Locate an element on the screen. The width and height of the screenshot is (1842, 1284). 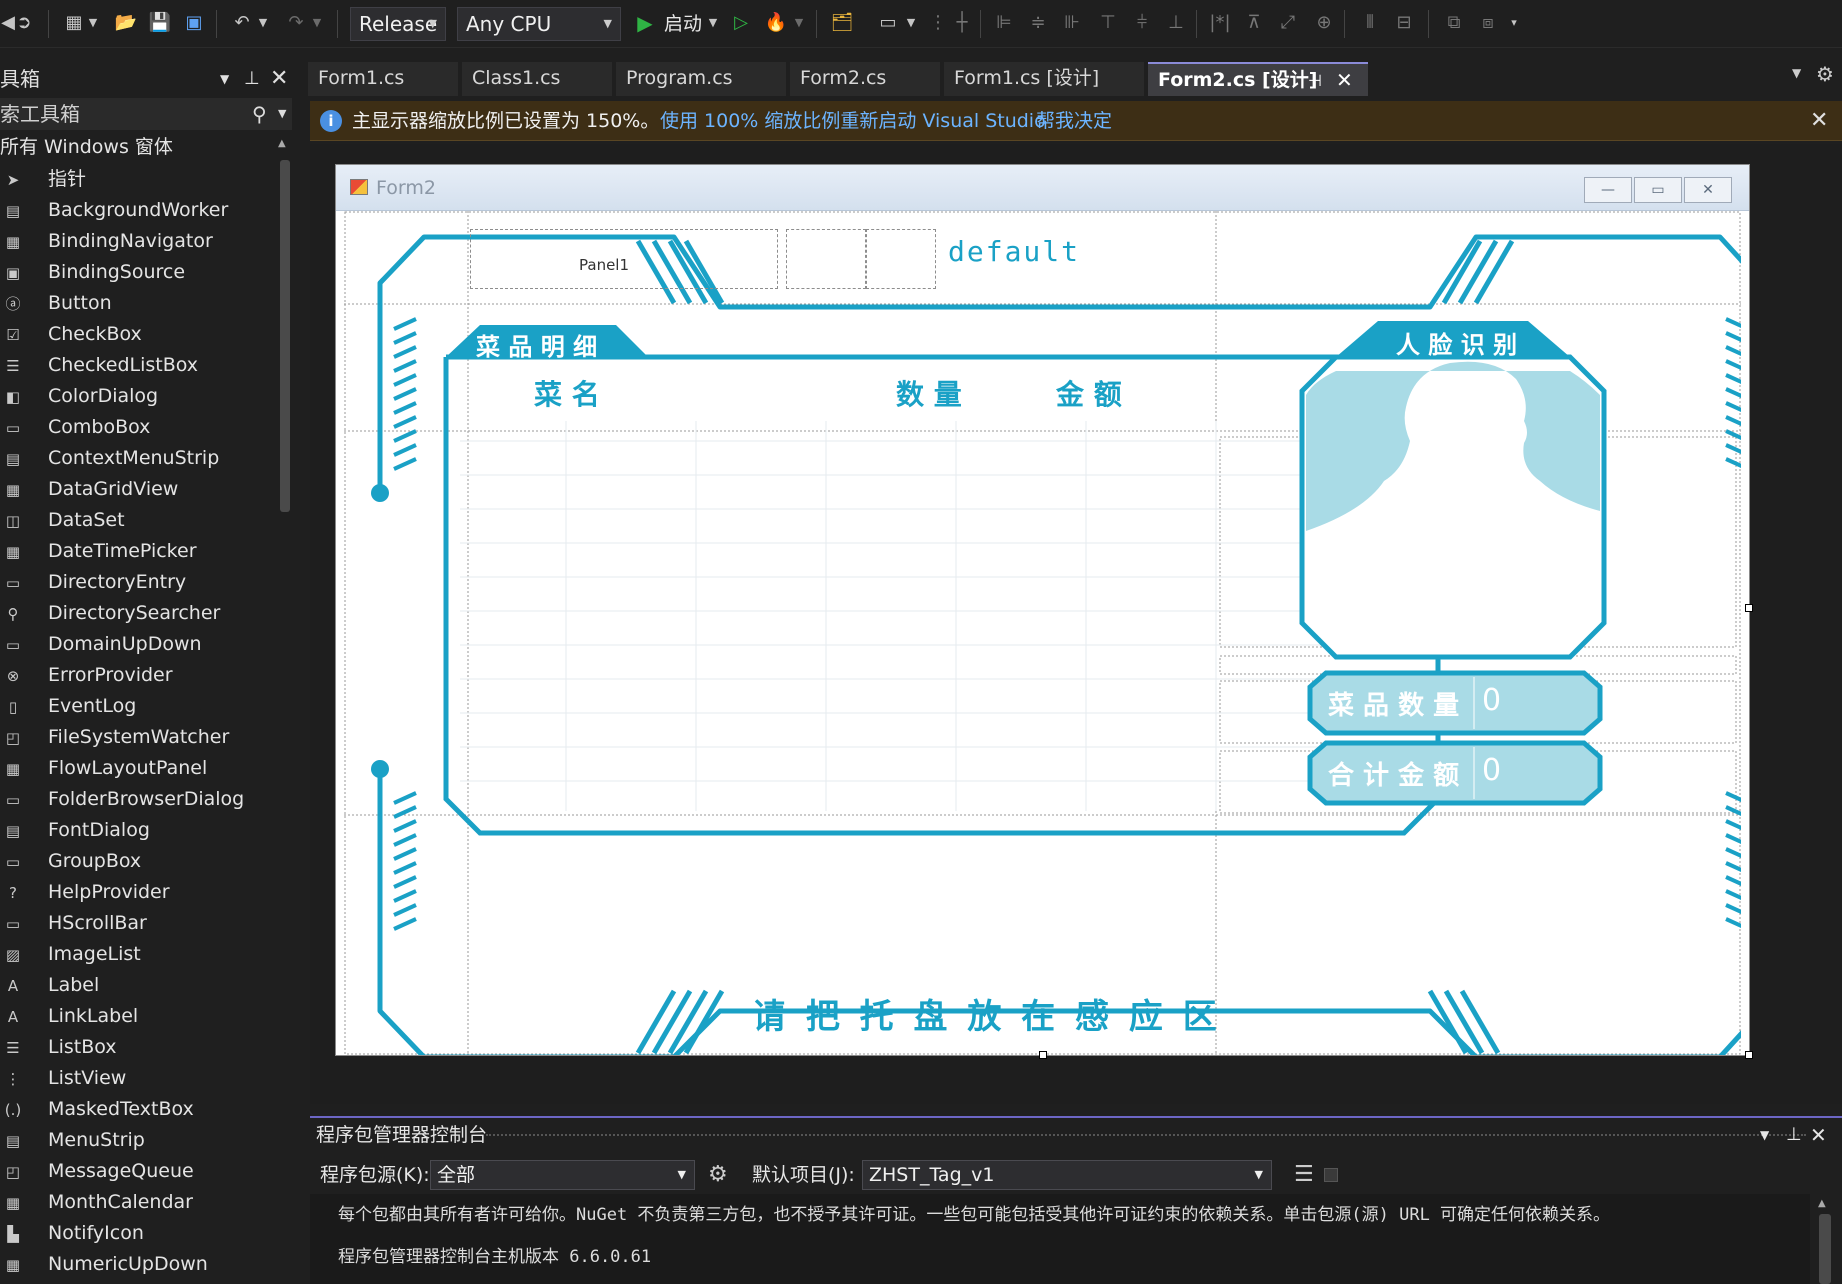
platform-select: Any CPU ▼ is located at coordinates (539, 24).